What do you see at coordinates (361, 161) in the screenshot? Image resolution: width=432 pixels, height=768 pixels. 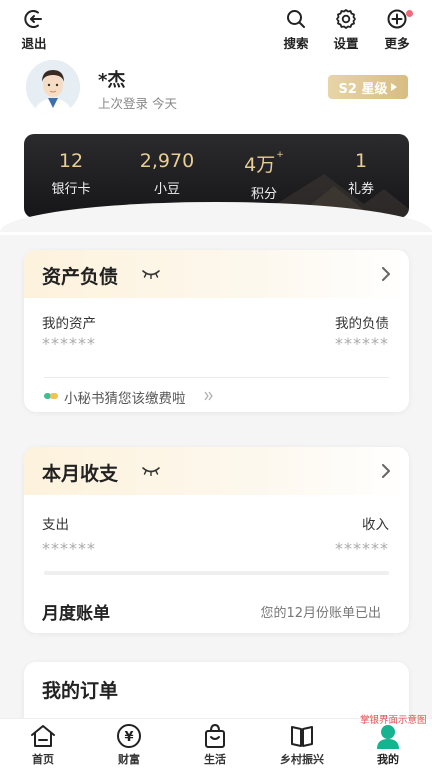 I see `stat-value: 1` at bounding box center [361, 161].